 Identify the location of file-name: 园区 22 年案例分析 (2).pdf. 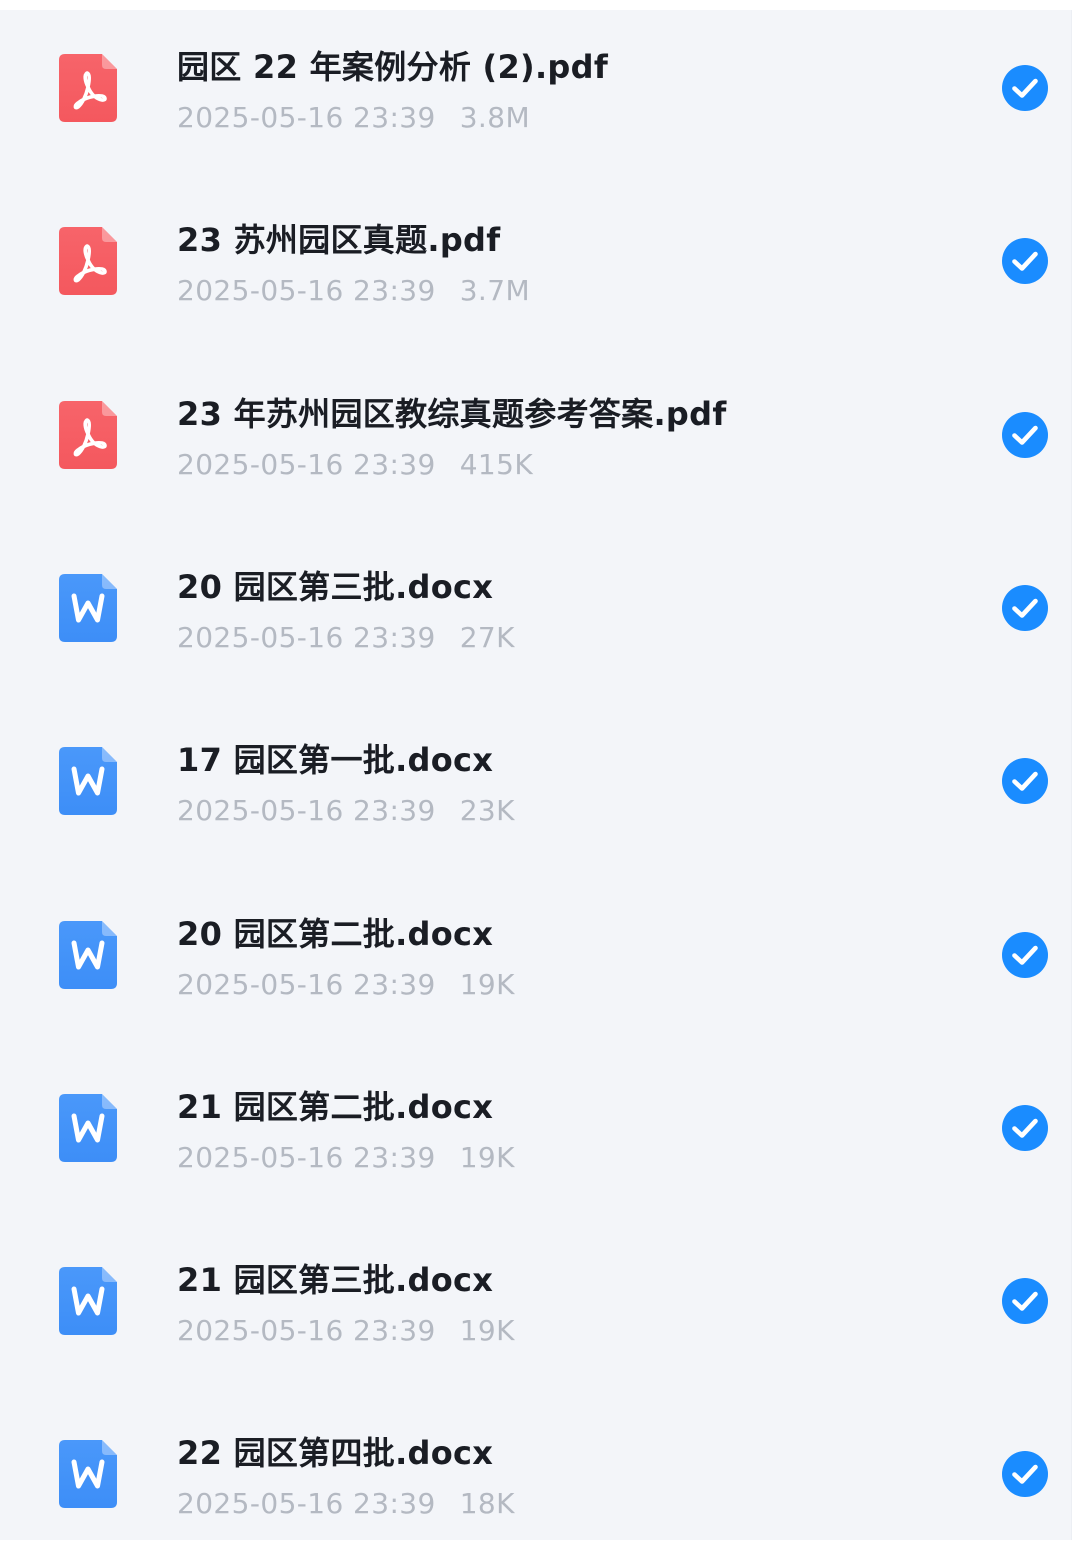
(393, 67).